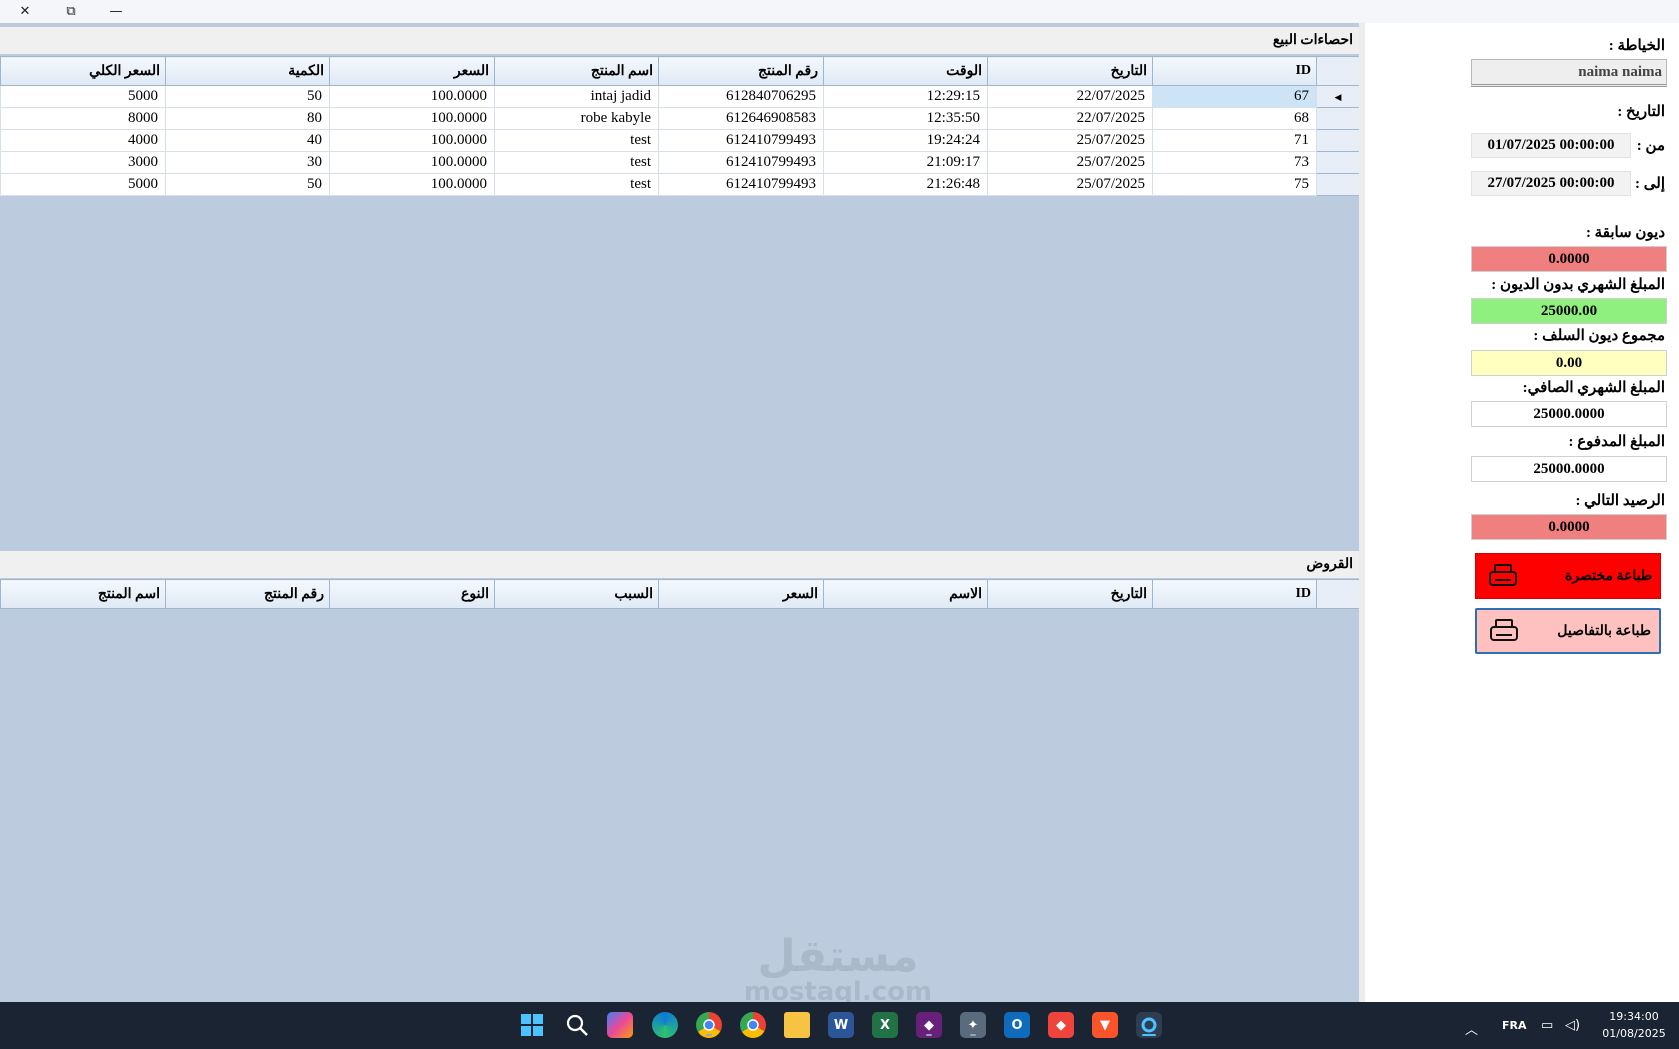  What do you see at coordinates (1234, 96) in the screenshot?
I see `cell-id: 67` at bounding box center [1234, 96].